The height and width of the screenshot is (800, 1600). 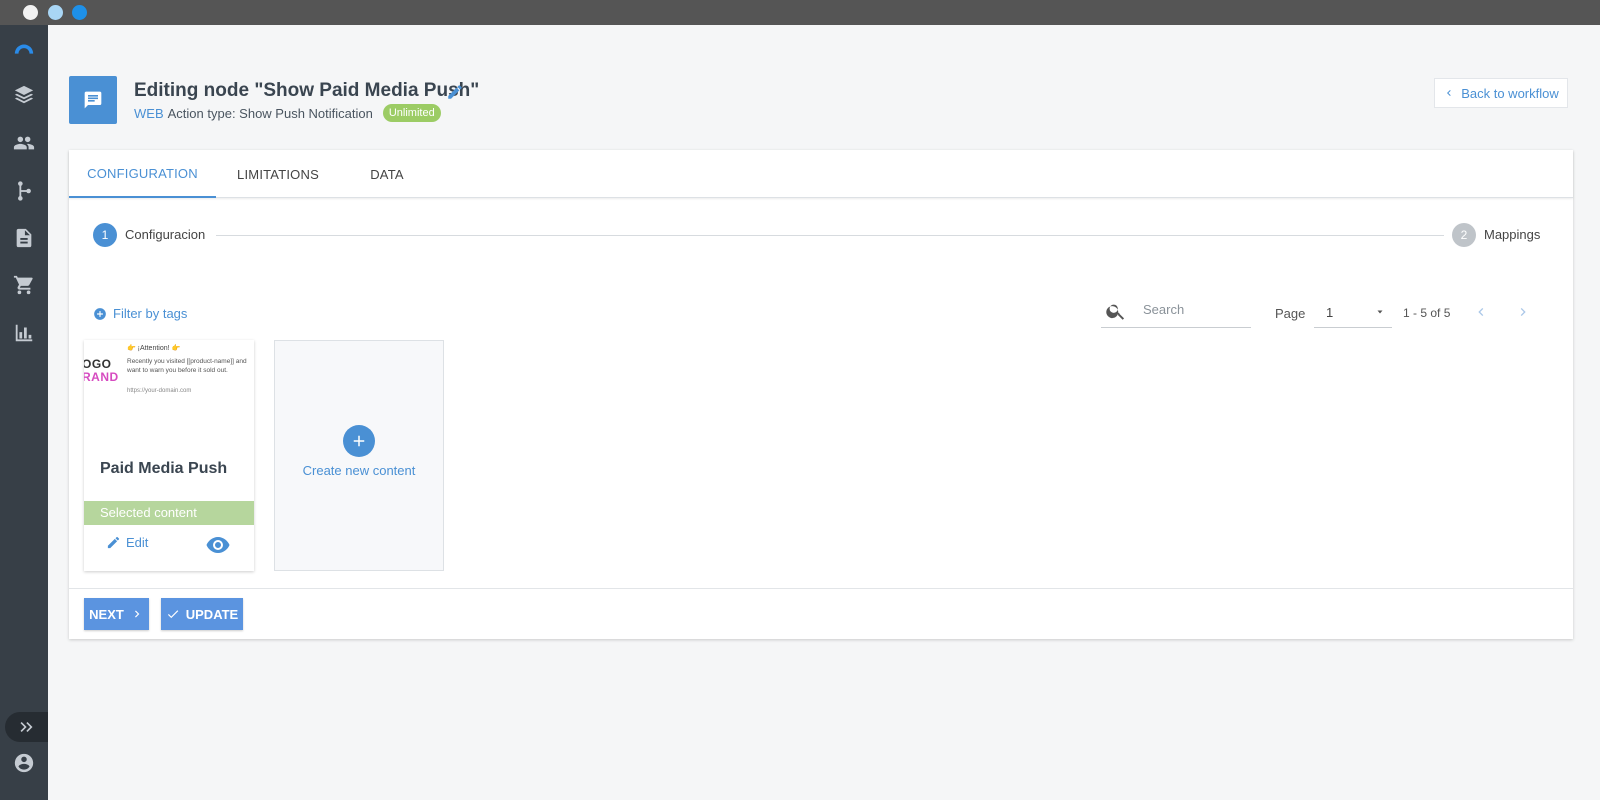 I want to click on create-new-content-label: Create new content, so click(x=359, y=470).